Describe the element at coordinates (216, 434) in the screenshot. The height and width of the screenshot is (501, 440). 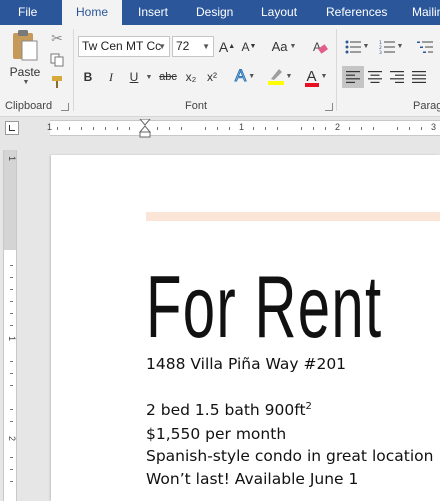
I see `price-line: $1,550 per month` at that location.